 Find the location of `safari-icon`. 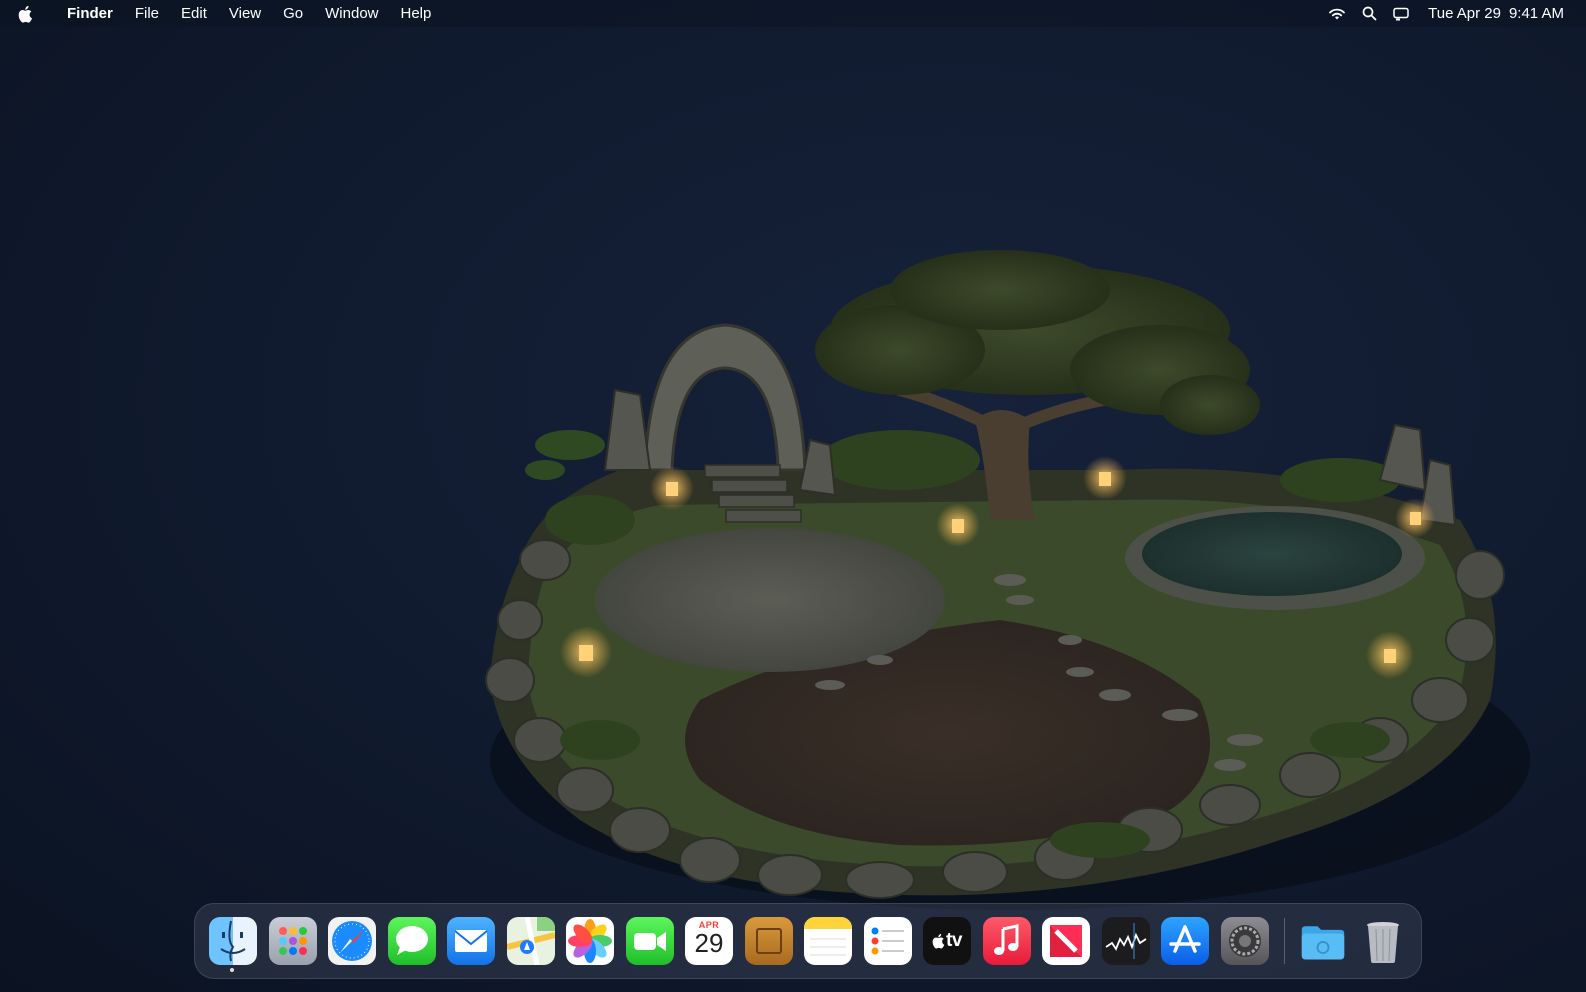

safari-icon is located at coordinates (352, 941).